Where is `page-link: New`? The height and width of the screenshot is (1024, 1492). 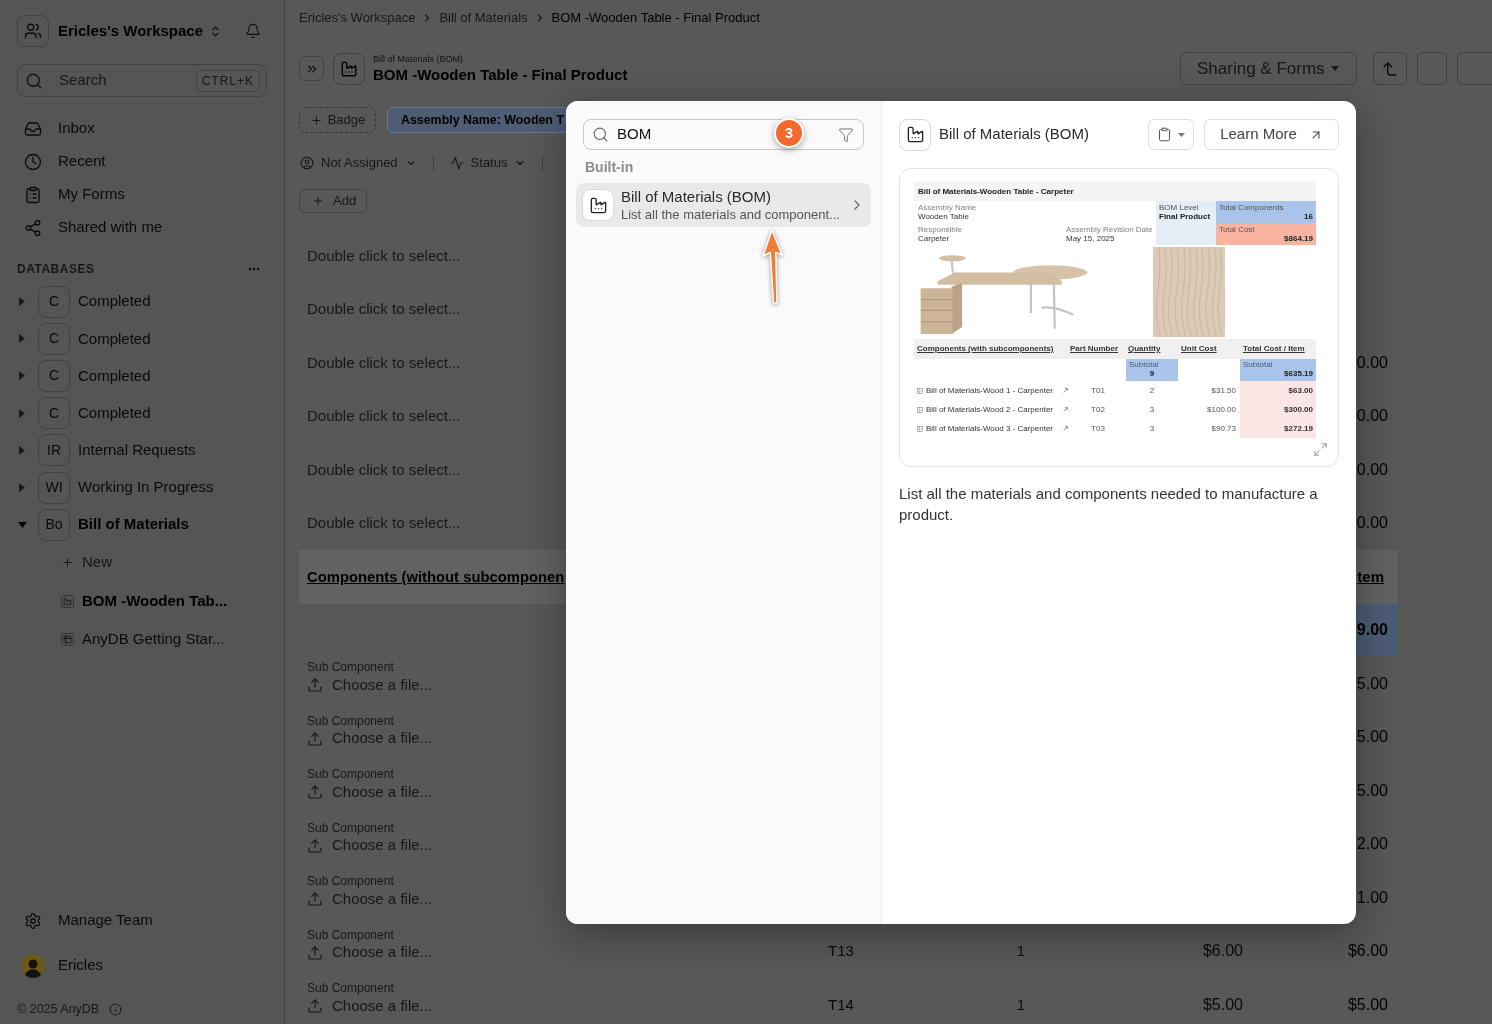
page-link: New is located at coordinates (97, 562).